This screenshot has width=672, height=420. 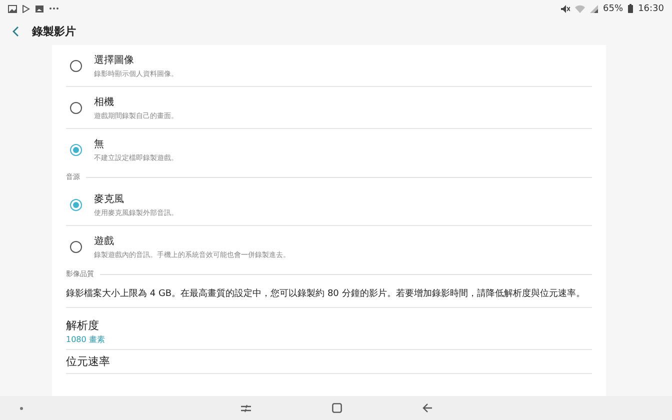 What do you see at coordinates (99, 144) in the screenshot?
I see `option-title: 無` at bounding box center [99, 144].